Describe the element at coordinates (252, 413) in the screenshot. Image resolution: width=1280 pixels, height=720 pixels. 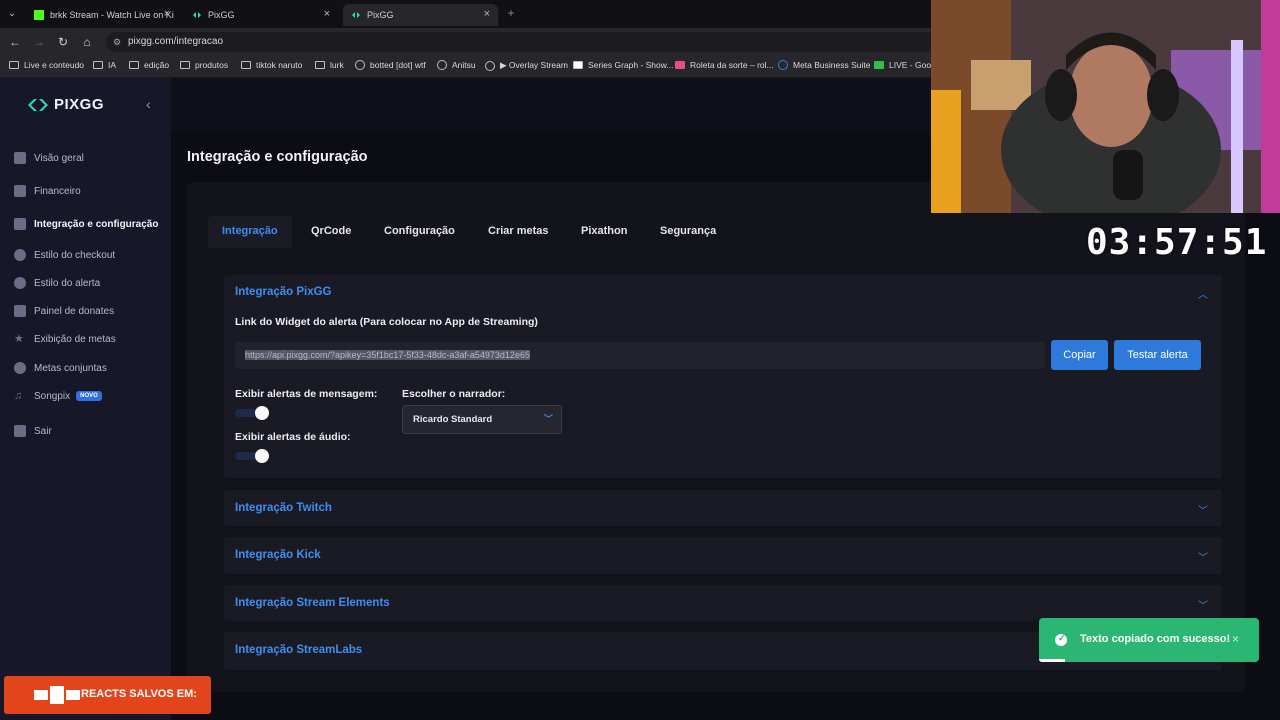
I see `message-alerts-toggle` at that location.